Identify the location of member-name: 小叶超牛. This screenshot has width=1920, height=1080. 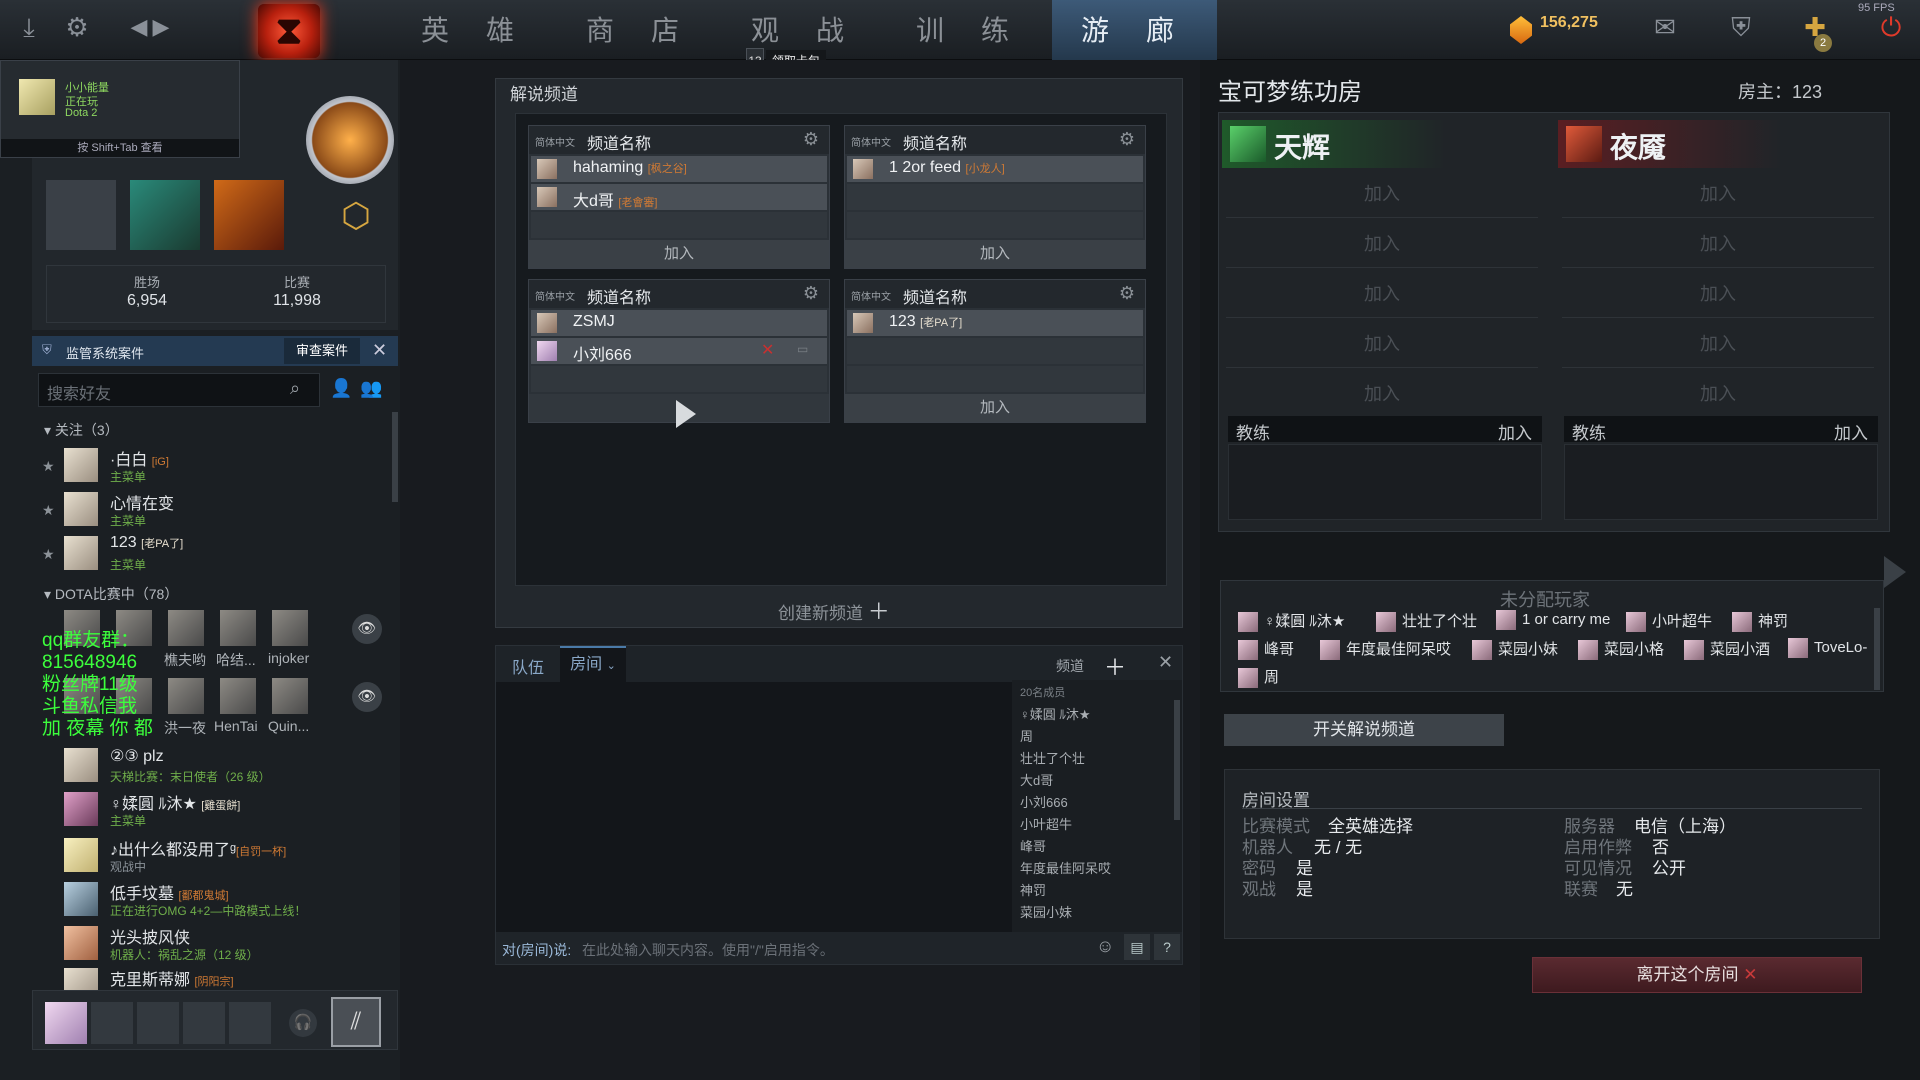
(1046, 823).